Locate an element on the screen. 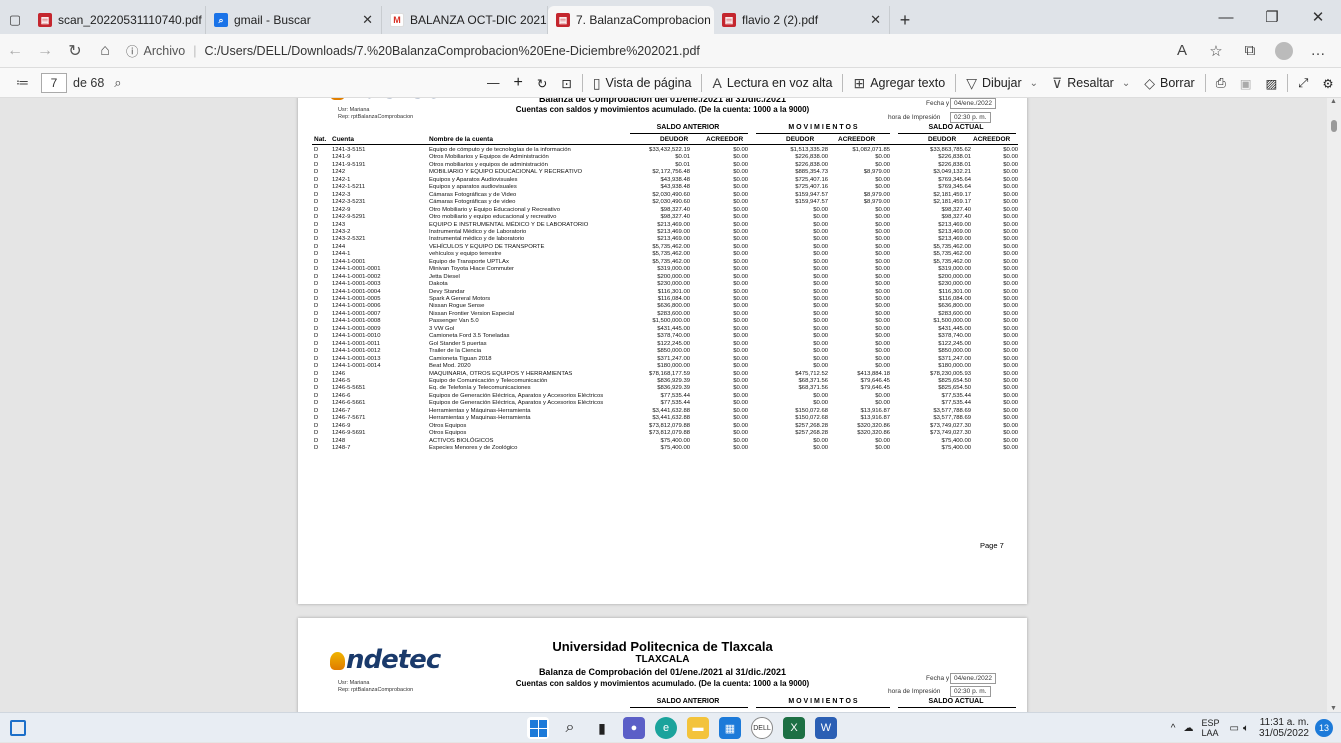 The height and width of the screenshot is (743, 1341). forward-icon: → is located at coordinates (45, 51).